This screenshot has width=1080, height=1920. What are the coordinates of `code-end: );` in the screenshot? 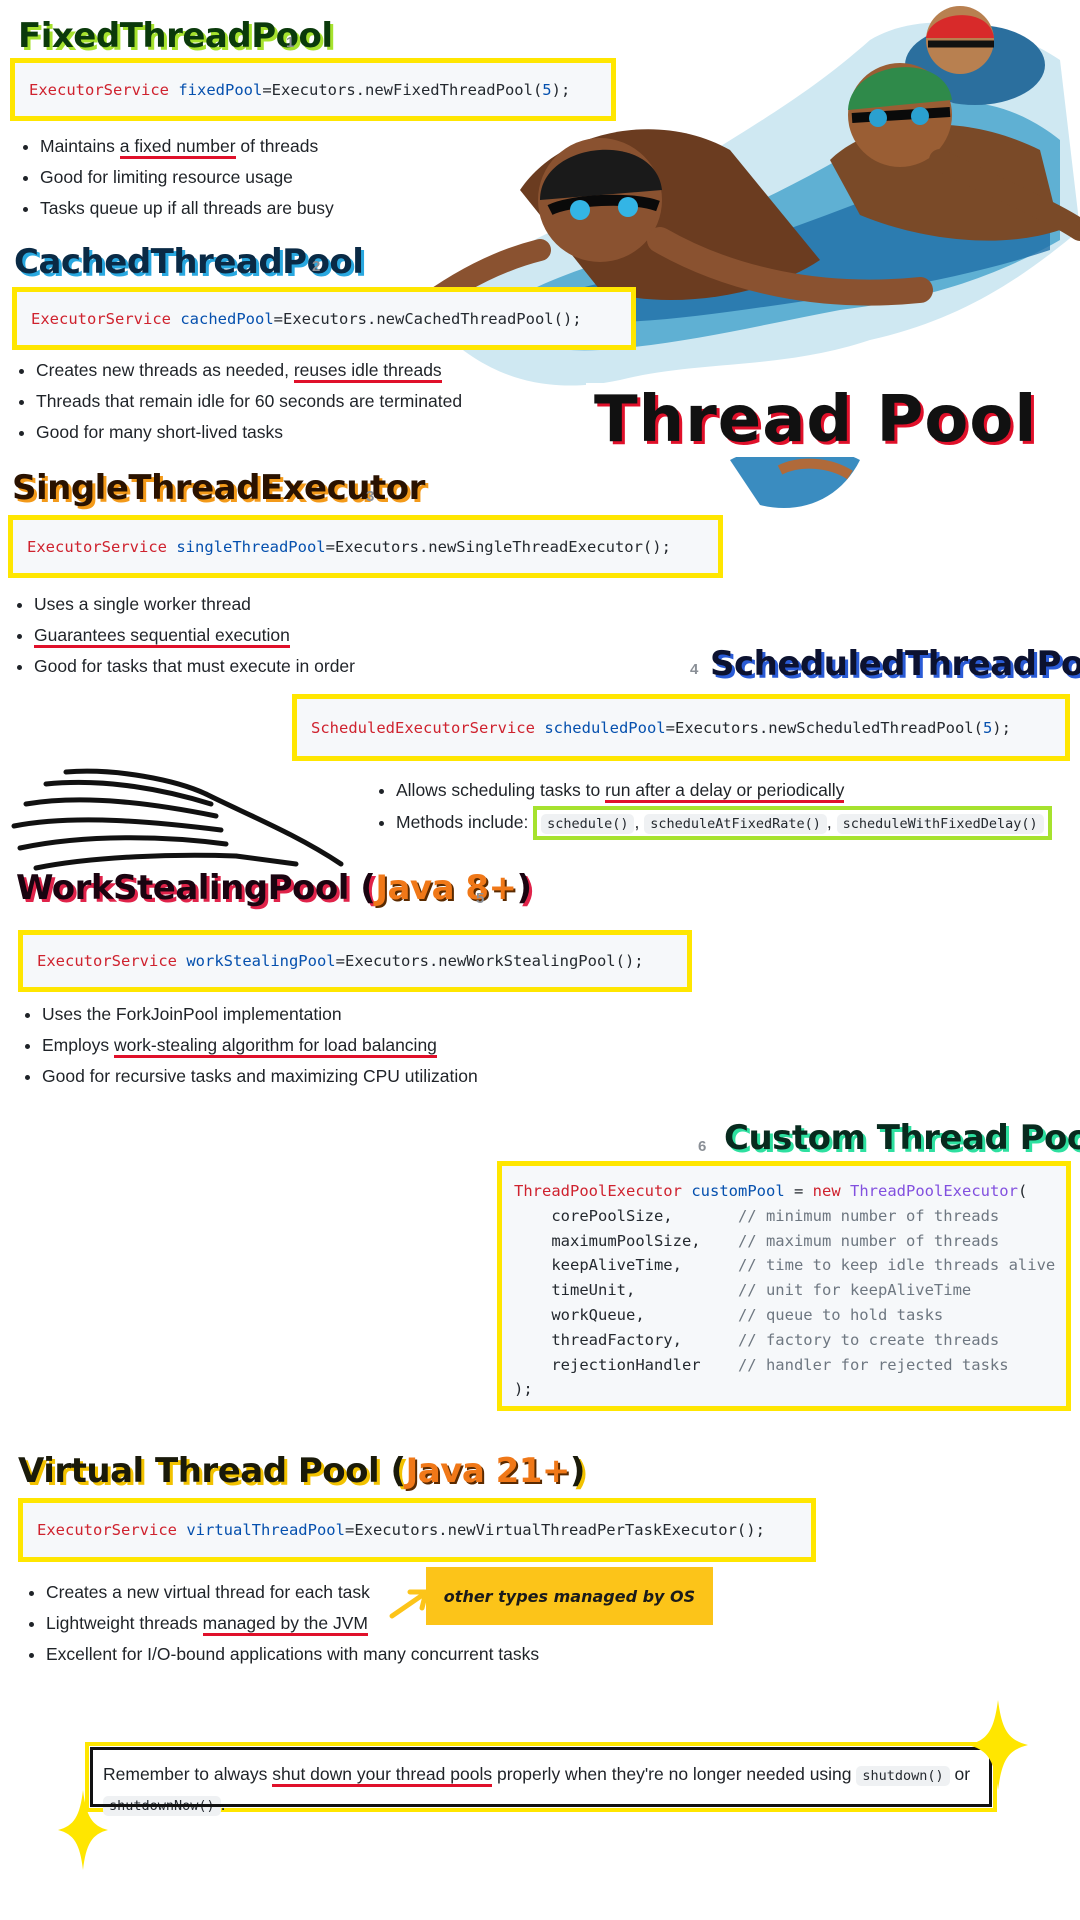 It's located at (561, 89).